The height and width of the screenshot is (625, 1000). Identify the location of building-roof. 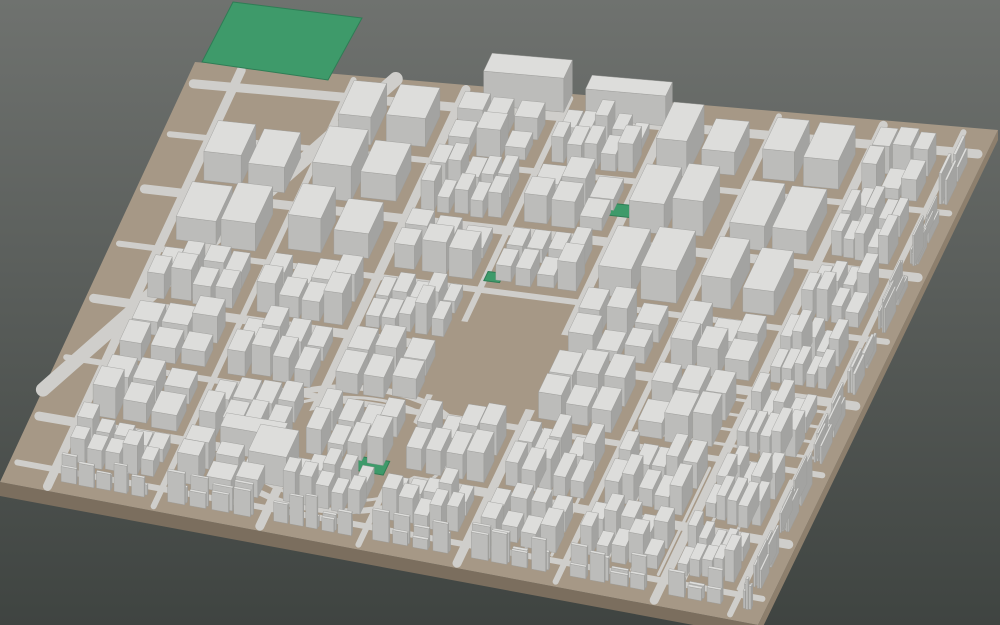
(750, 585).